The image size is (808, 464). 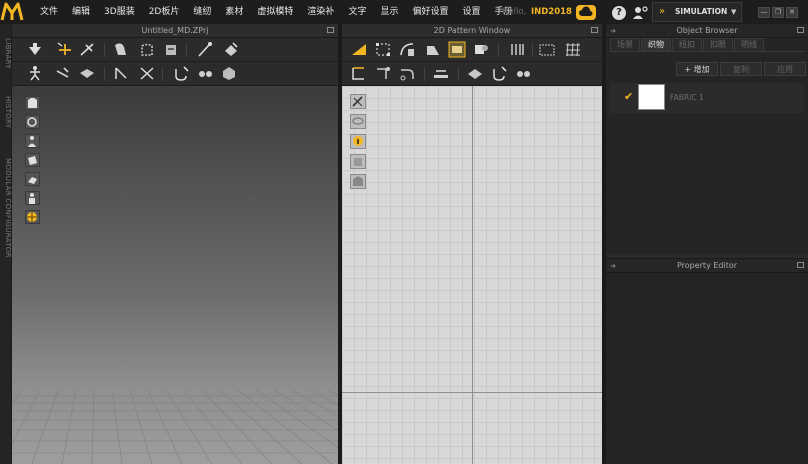 I want to click on avatar-pose-tool-icon, so click(x=35, y=73).